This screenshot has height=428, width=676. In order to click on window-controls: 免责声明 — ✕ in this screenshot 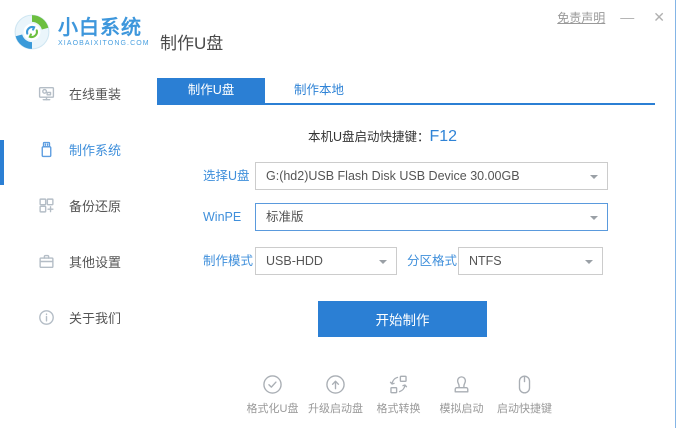, I will do `click(613, 17)`.